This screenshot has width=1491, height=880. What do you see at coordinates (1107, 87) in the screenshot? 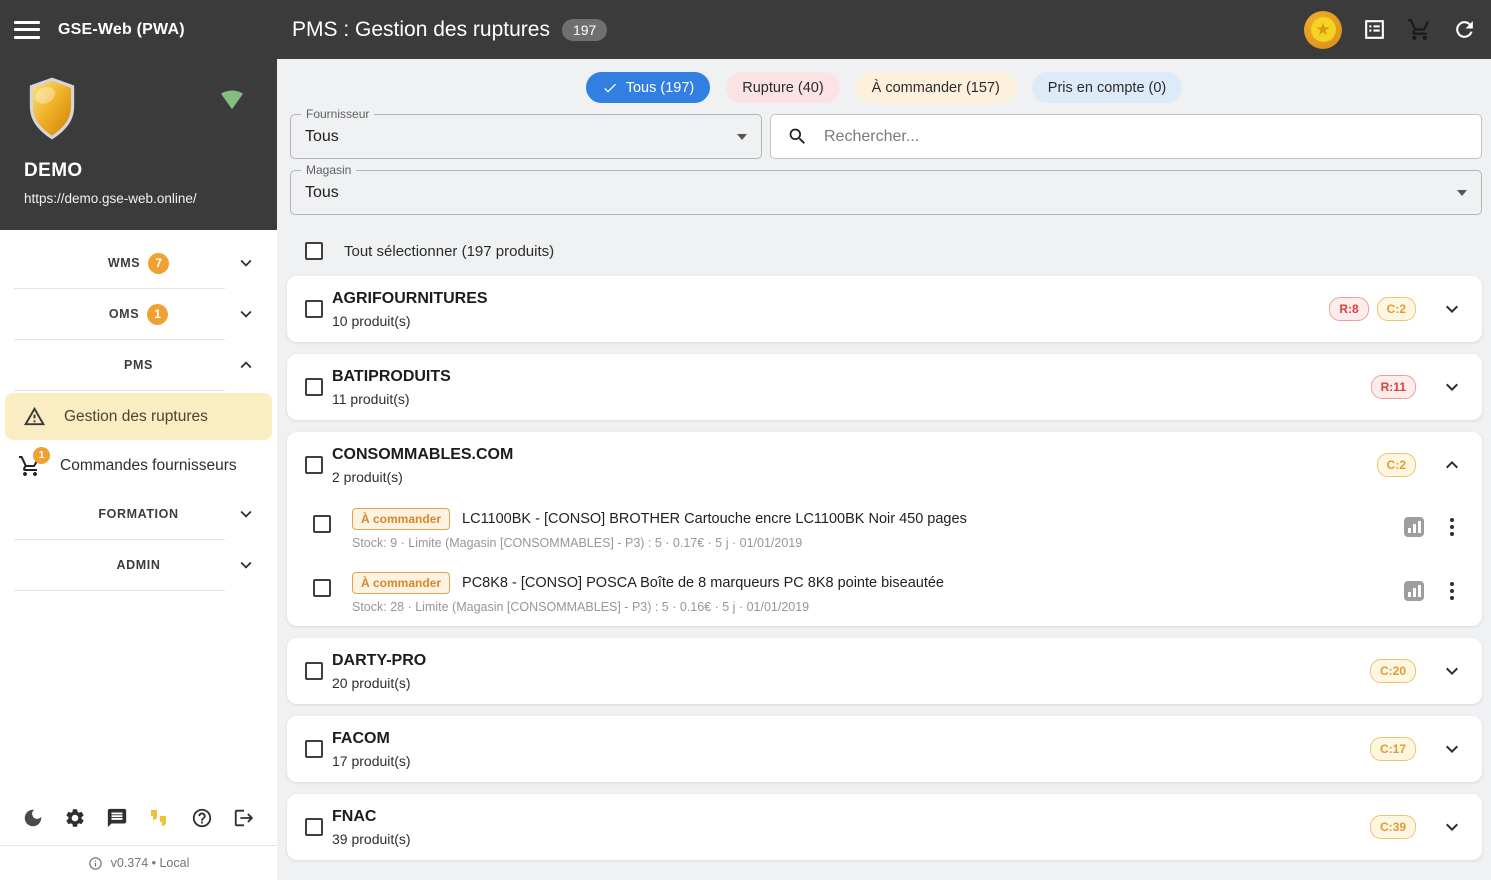
I see `chip-pris-en-compte: Pris en compte (0)` at bounding box center [1107, 87].